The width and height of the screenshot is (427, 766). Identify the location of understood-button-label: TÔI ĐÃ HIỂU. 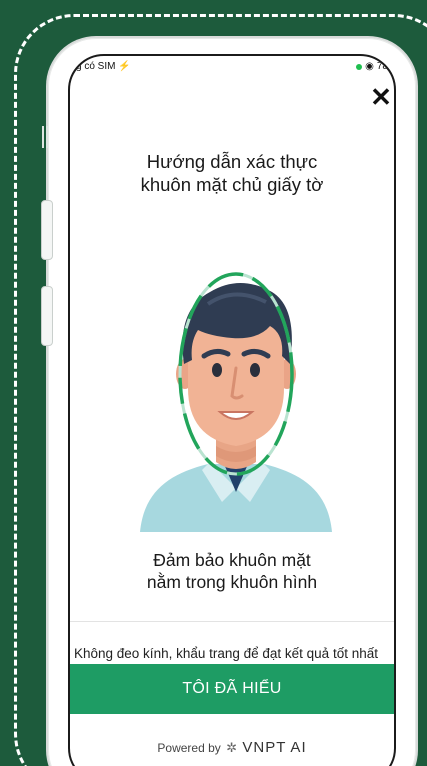
(232, 688).